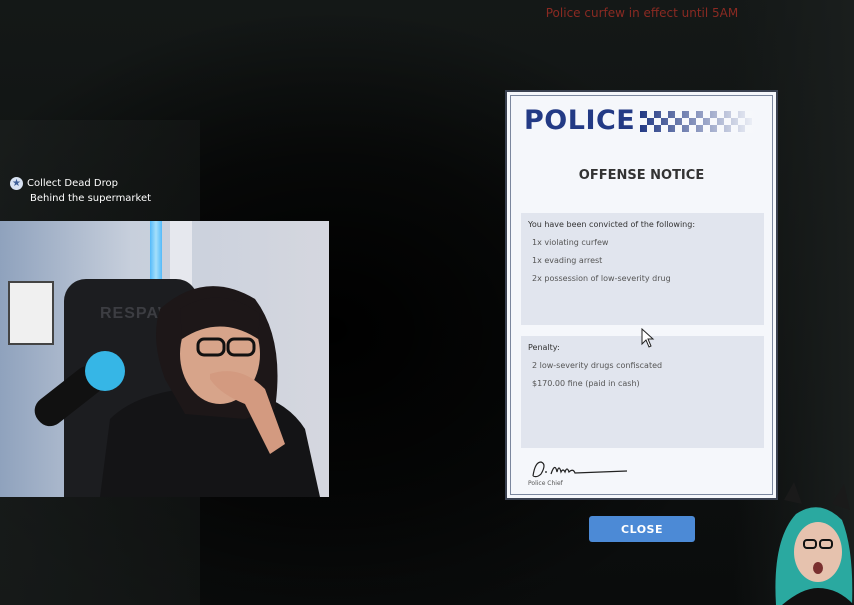  I want to click on conviction-item: 1x evading arrest, so click(567, 260).